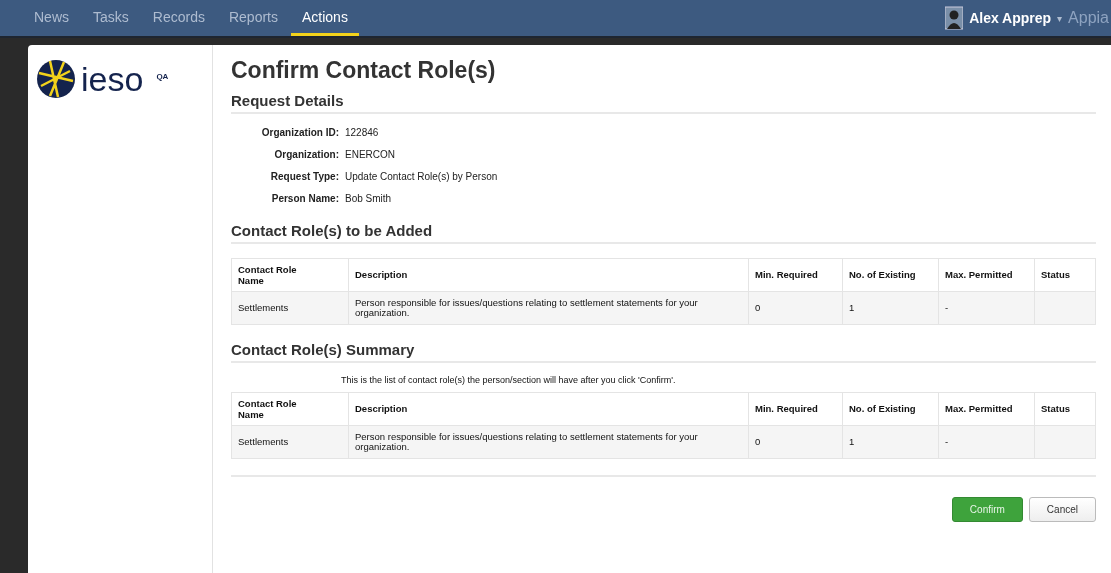 The width and height of the screenshot is (1111, 573). I want to click on globe-logo-icon, so click(56, 79).